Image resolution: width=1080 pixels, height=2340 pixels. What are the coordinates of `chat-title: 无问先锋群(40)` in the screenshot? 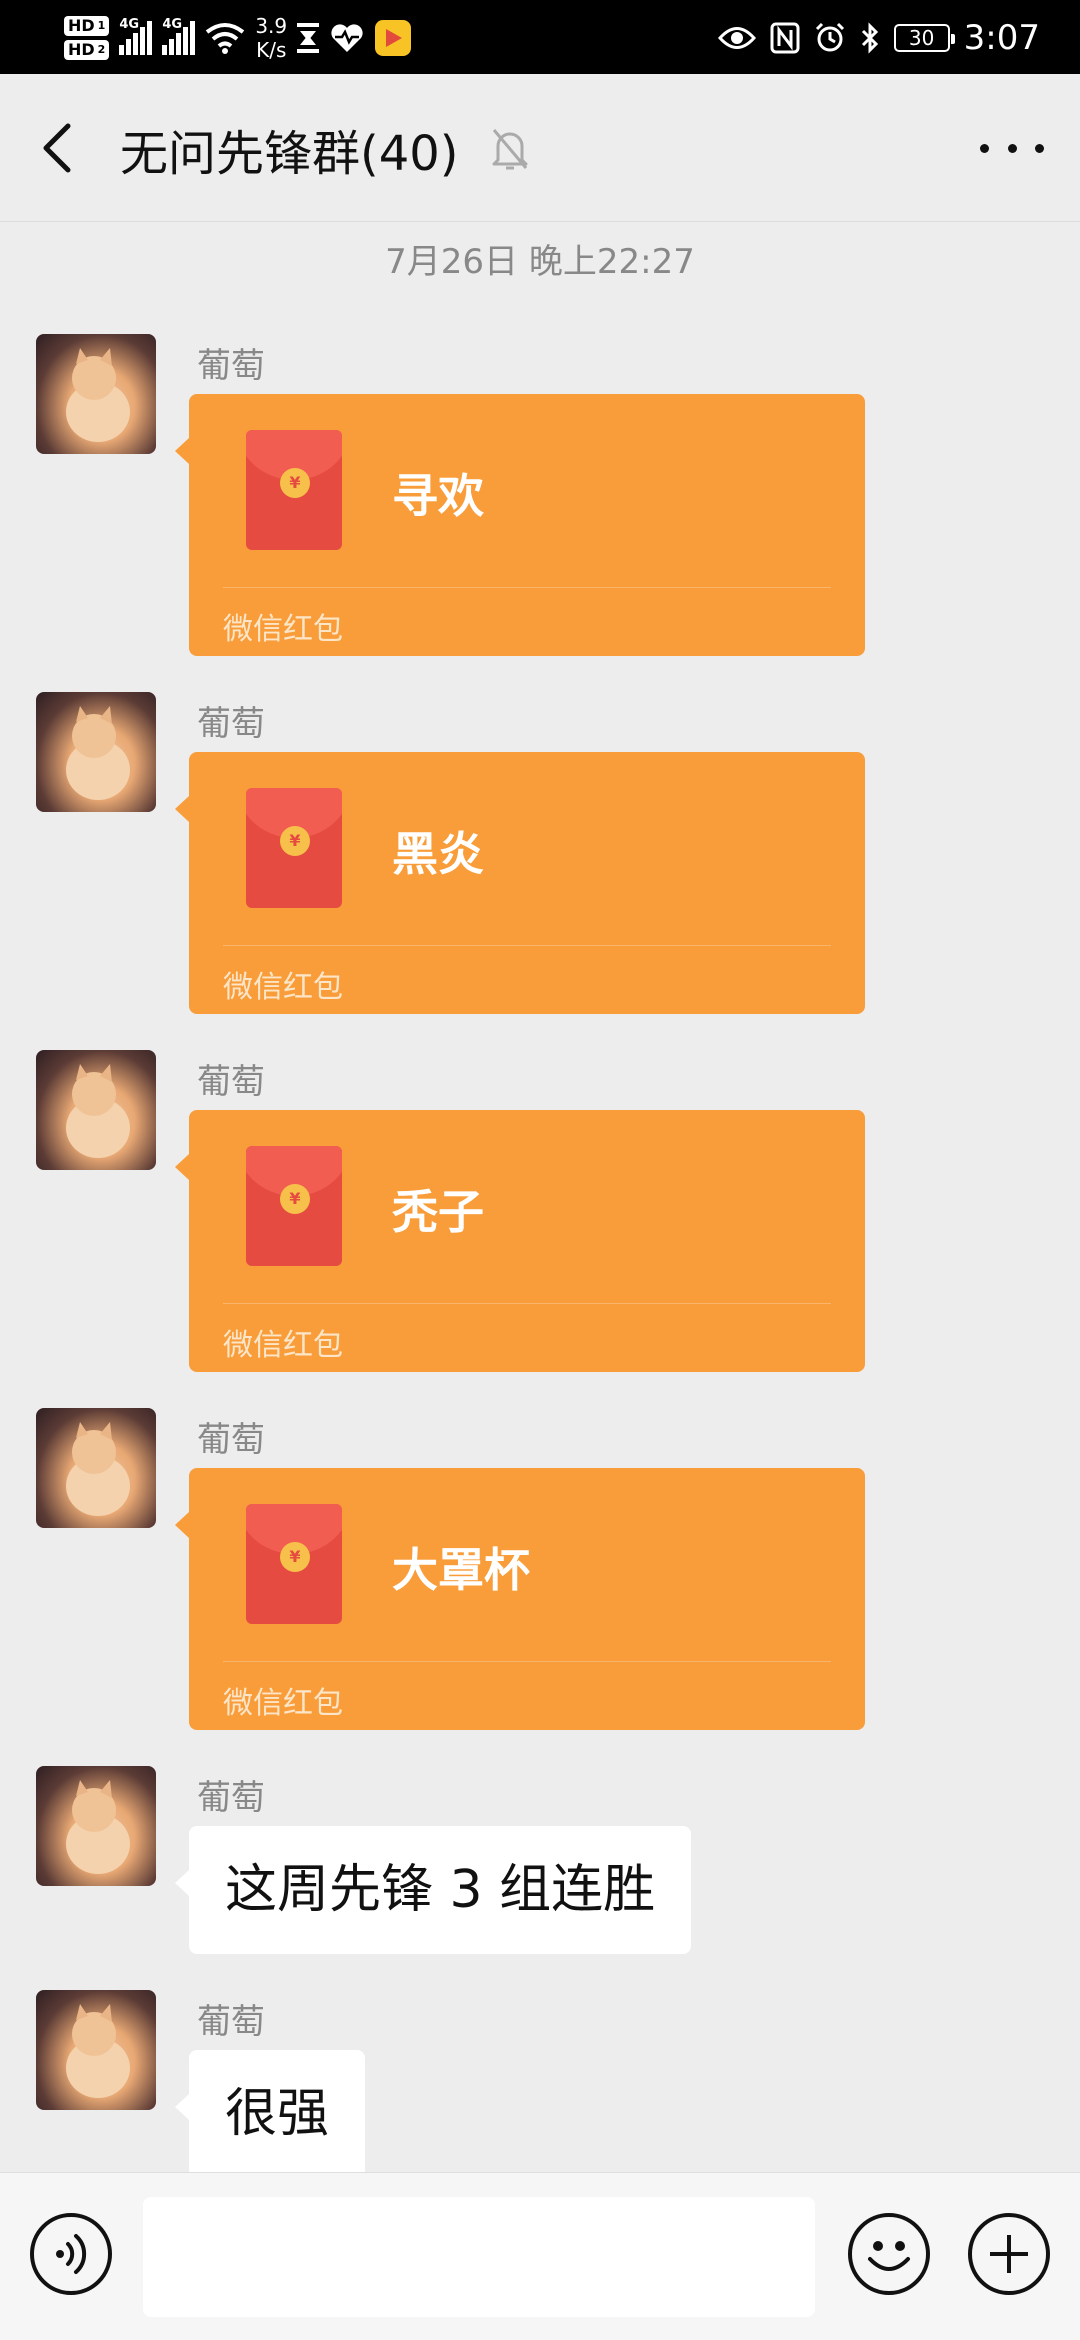 It's located at (289, 154).